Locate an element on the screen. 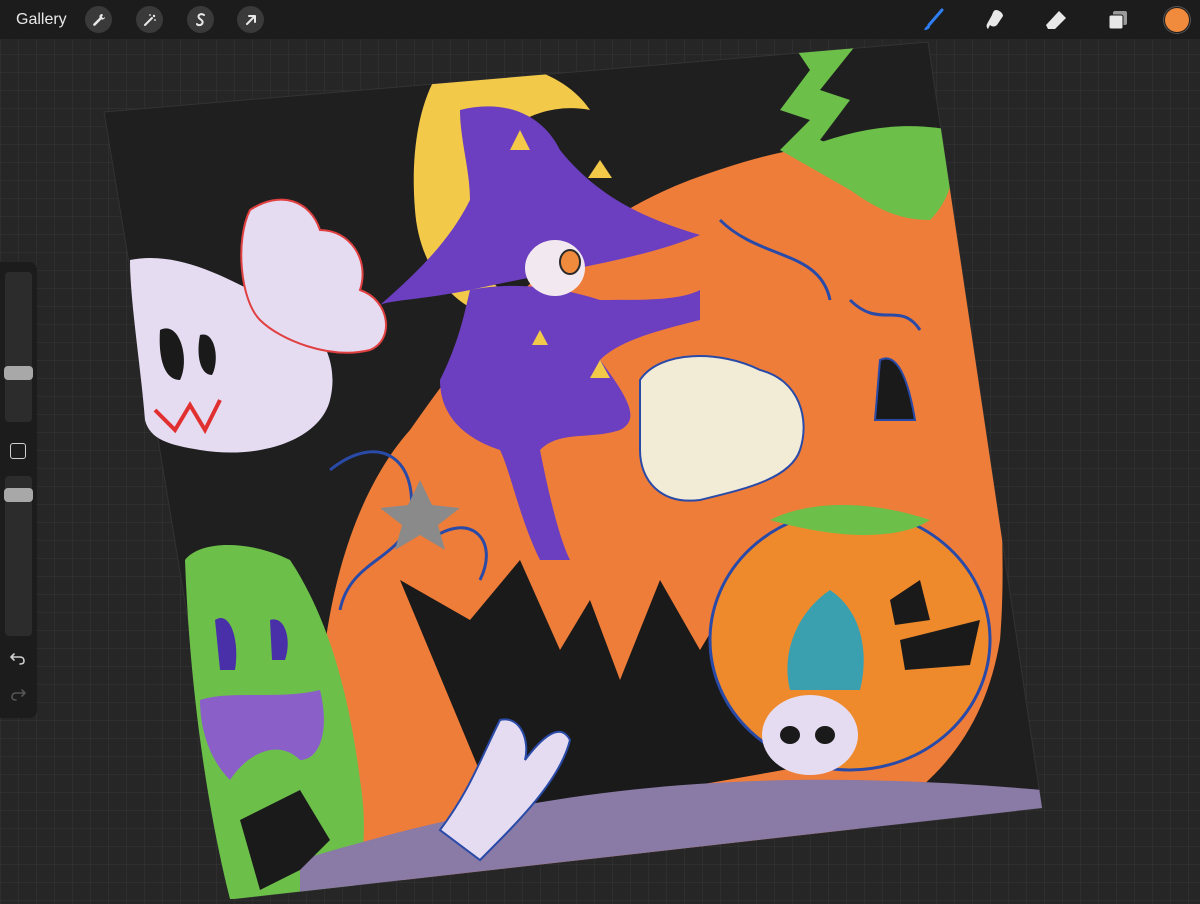  brush-button is located at coordinates (933, 20).